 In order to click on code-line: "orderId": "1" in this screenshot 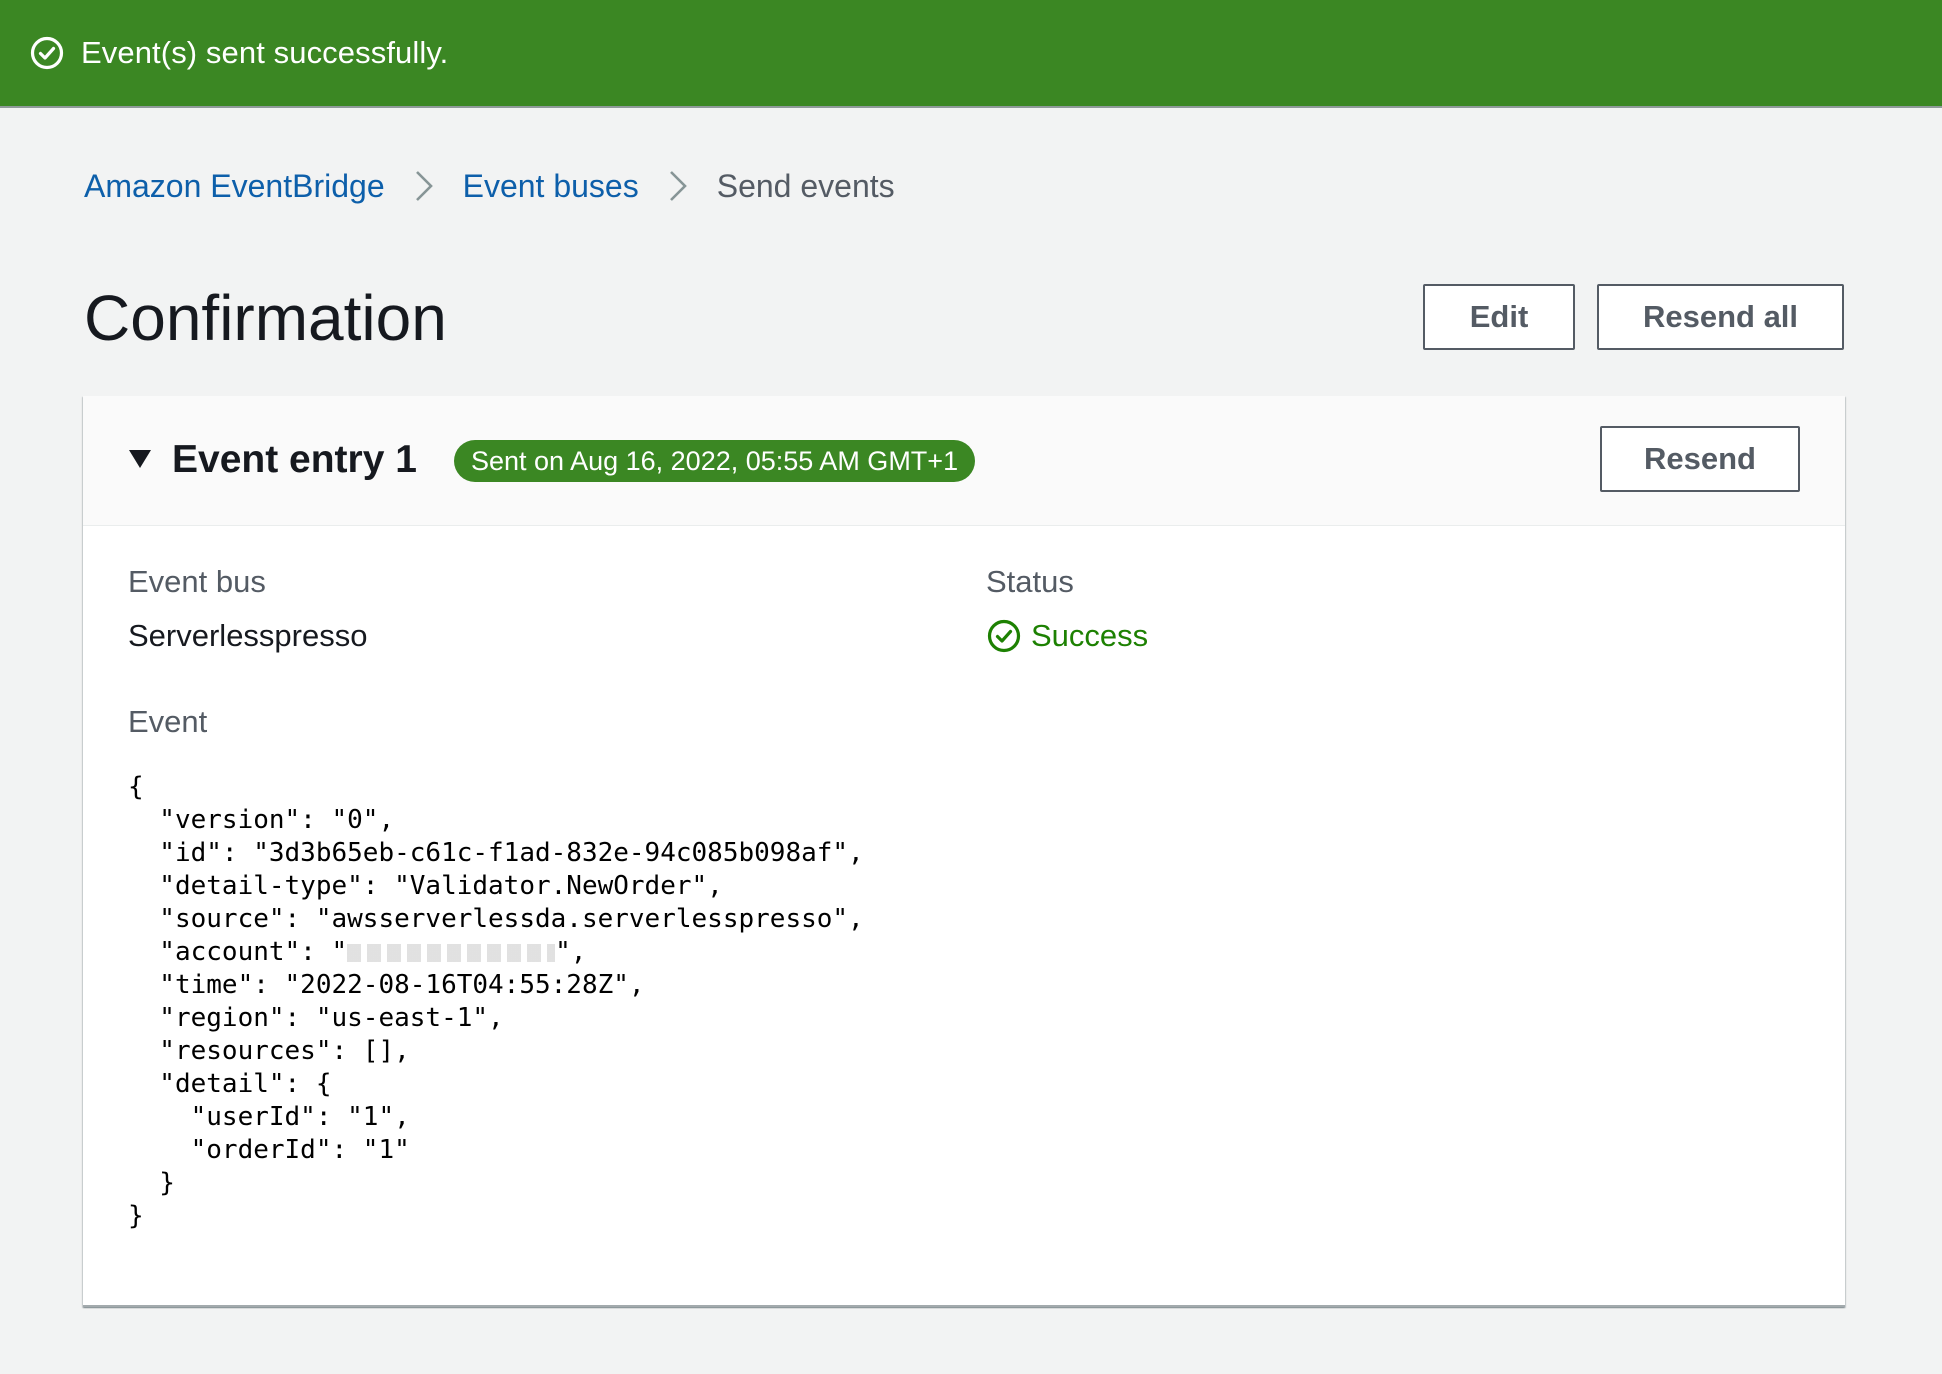, I will do `click(269, 1150)`.